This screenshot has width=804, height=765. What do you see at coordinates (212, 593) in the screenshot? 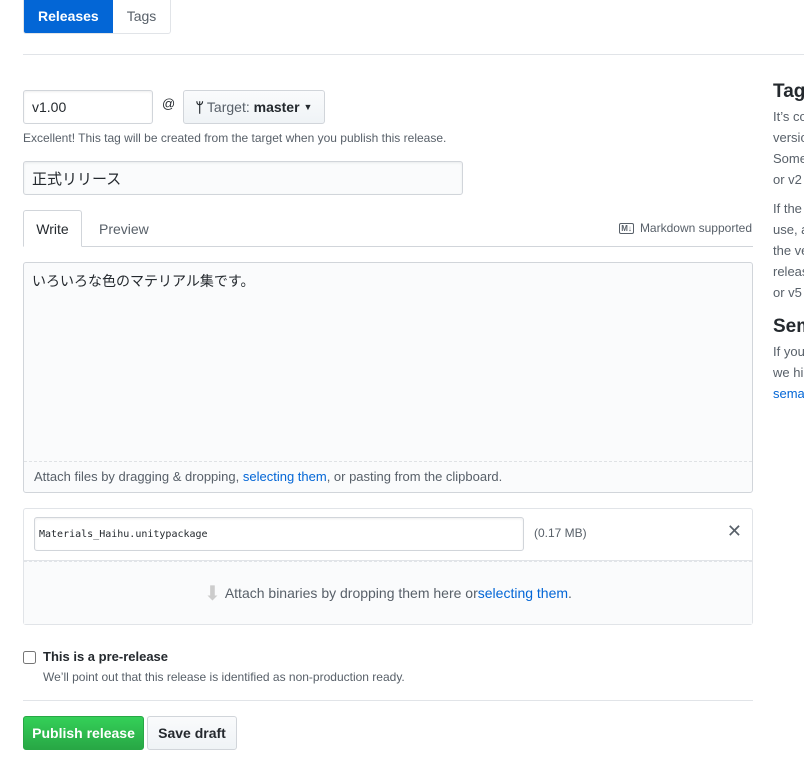
I see `arrow-down-icon: ⬇` at bounding box center [212, 593].